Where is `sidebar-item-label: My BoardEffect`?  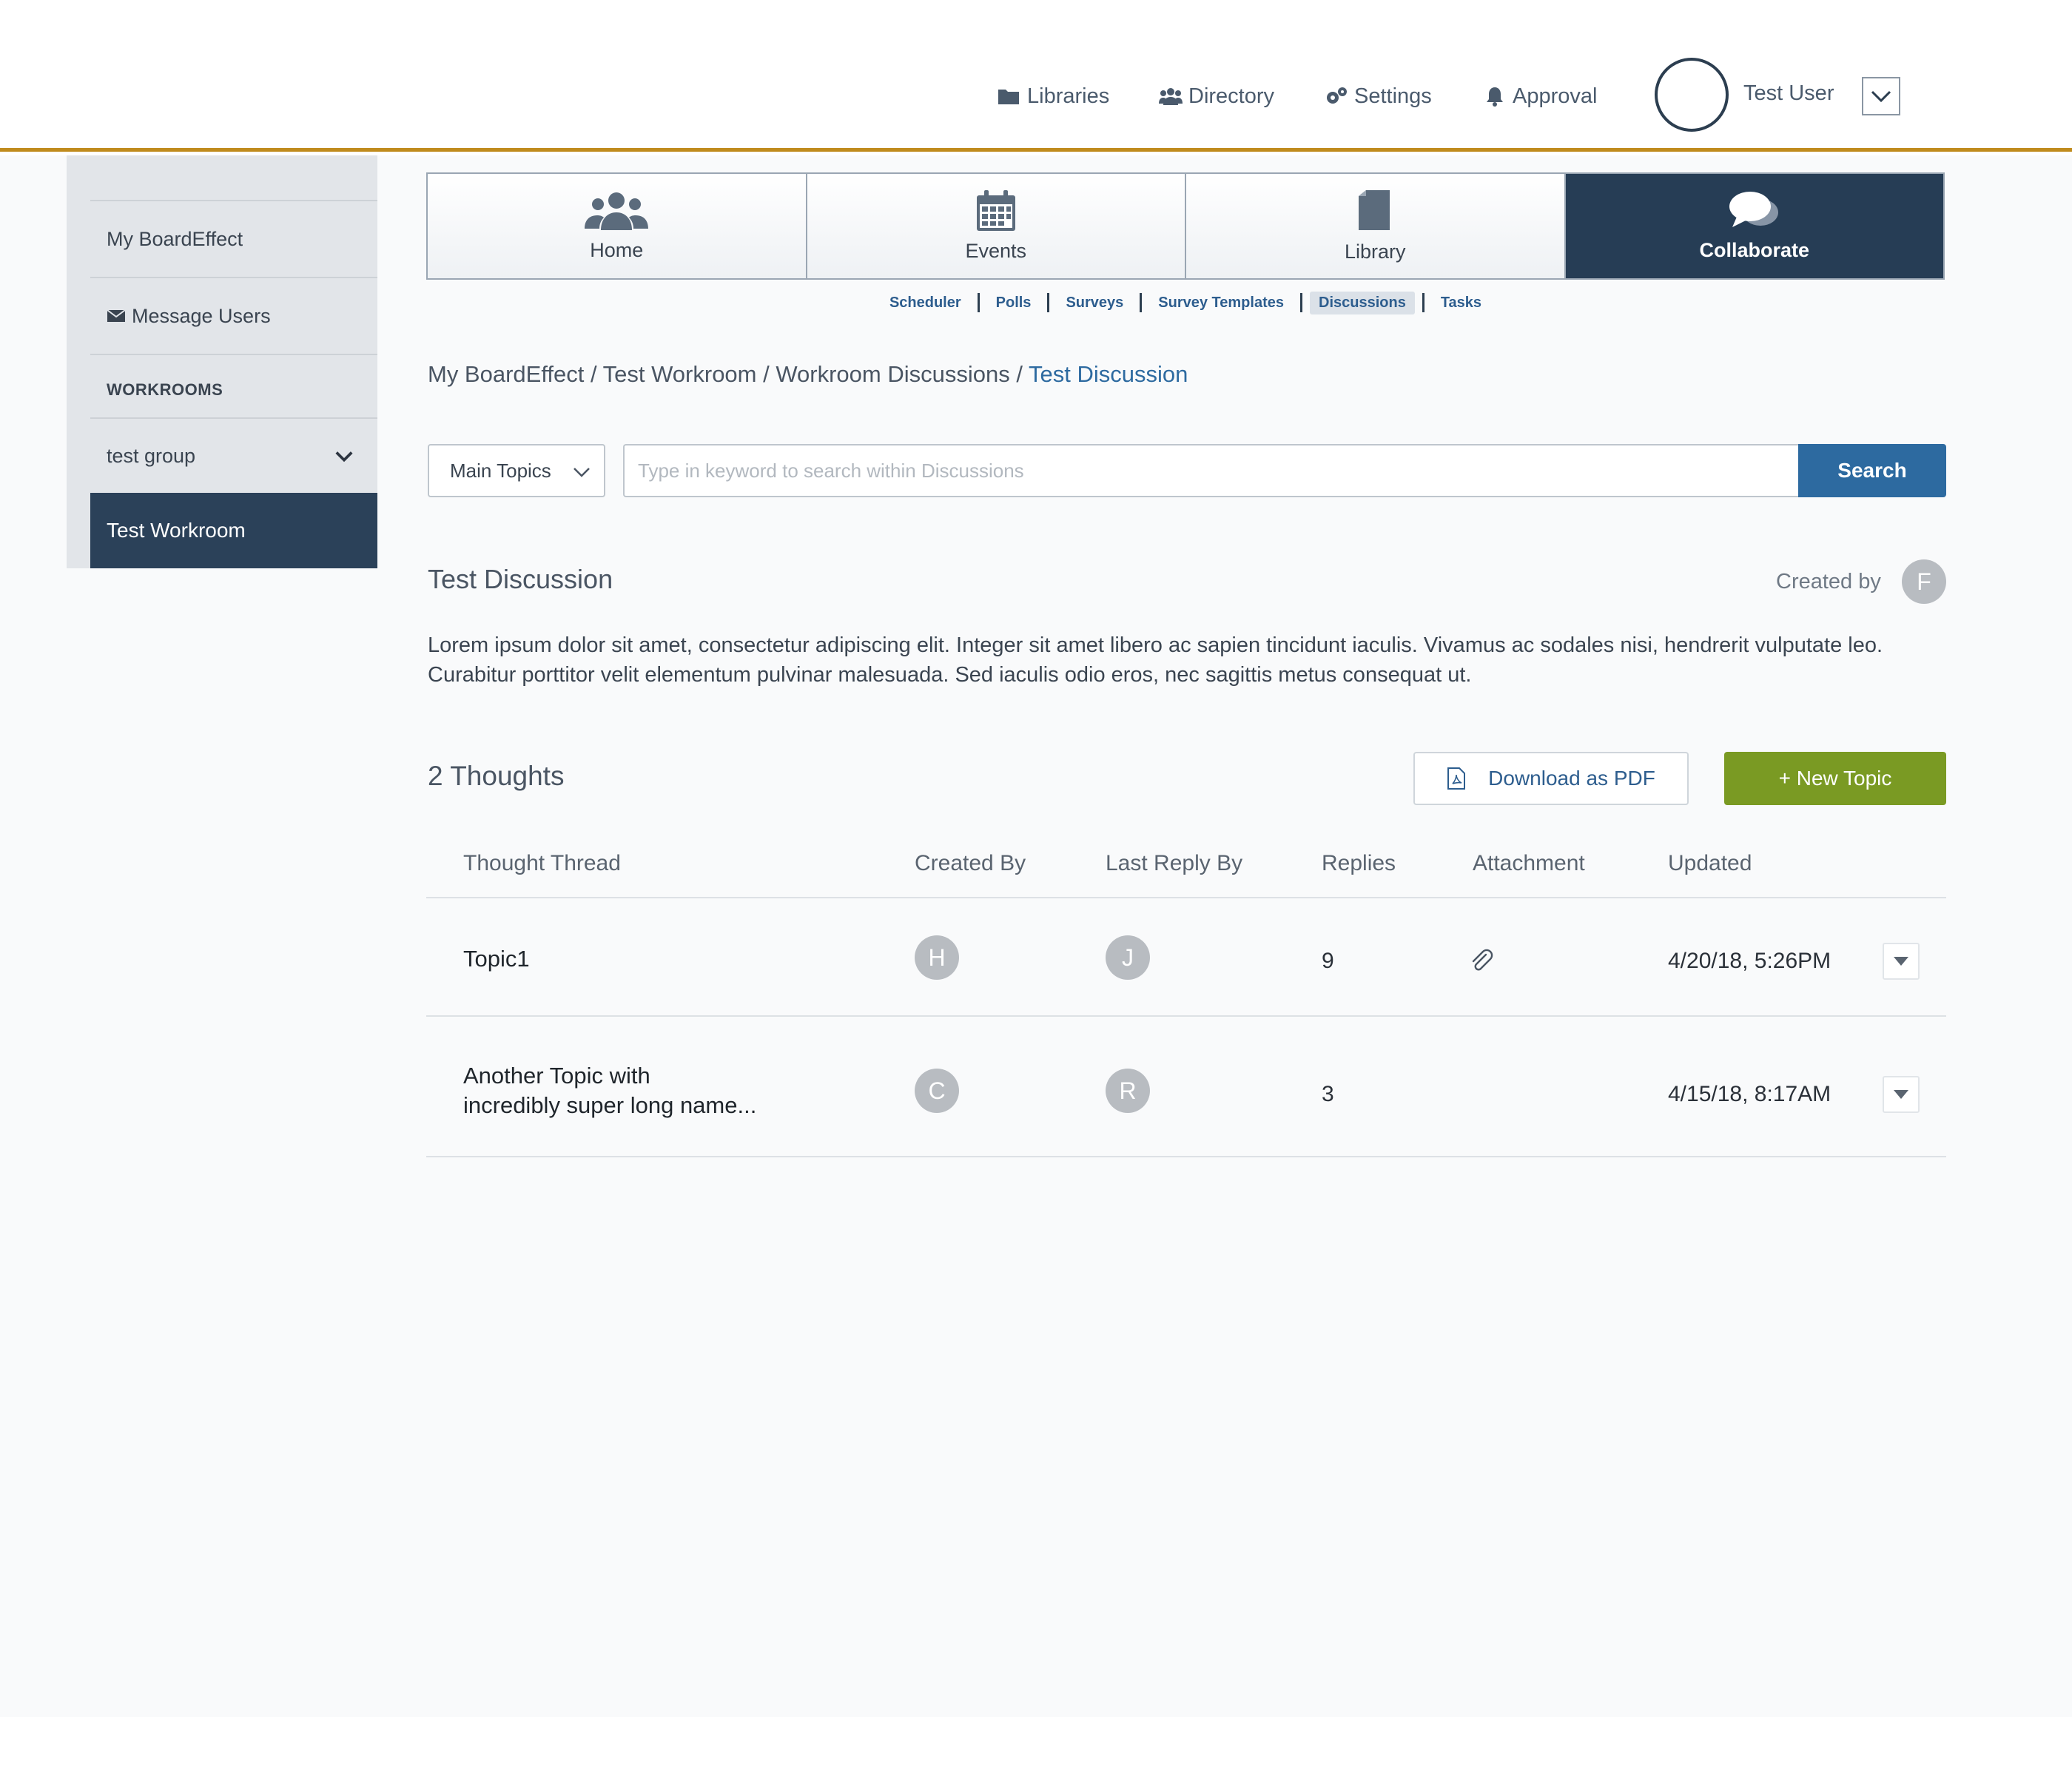
sidebar-item-label: My BoardEffect is located at coordinates (175, 238).